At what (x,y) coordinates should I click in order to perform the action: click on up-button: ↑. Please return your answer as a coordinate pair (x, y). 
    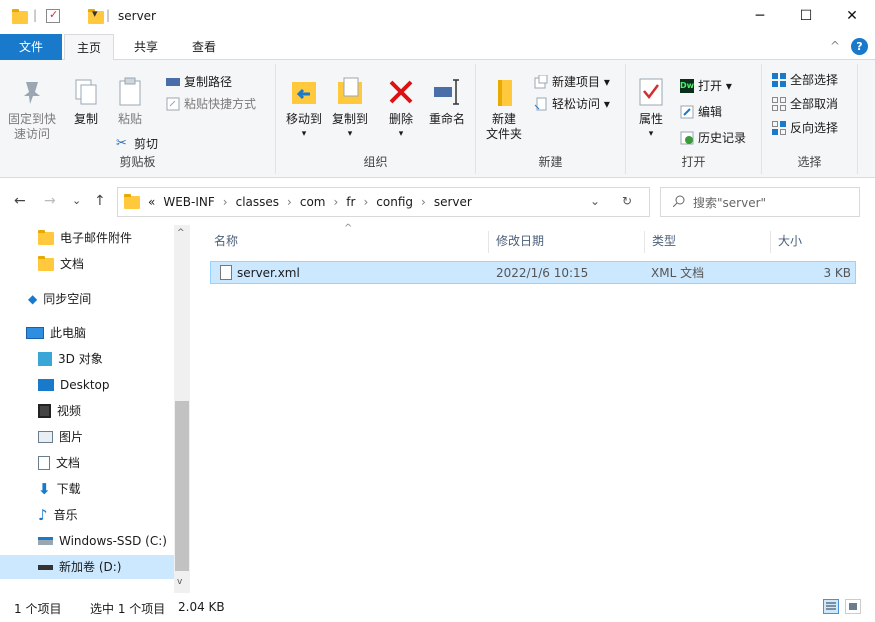
    Looking at the image, I should click on (100, 201).